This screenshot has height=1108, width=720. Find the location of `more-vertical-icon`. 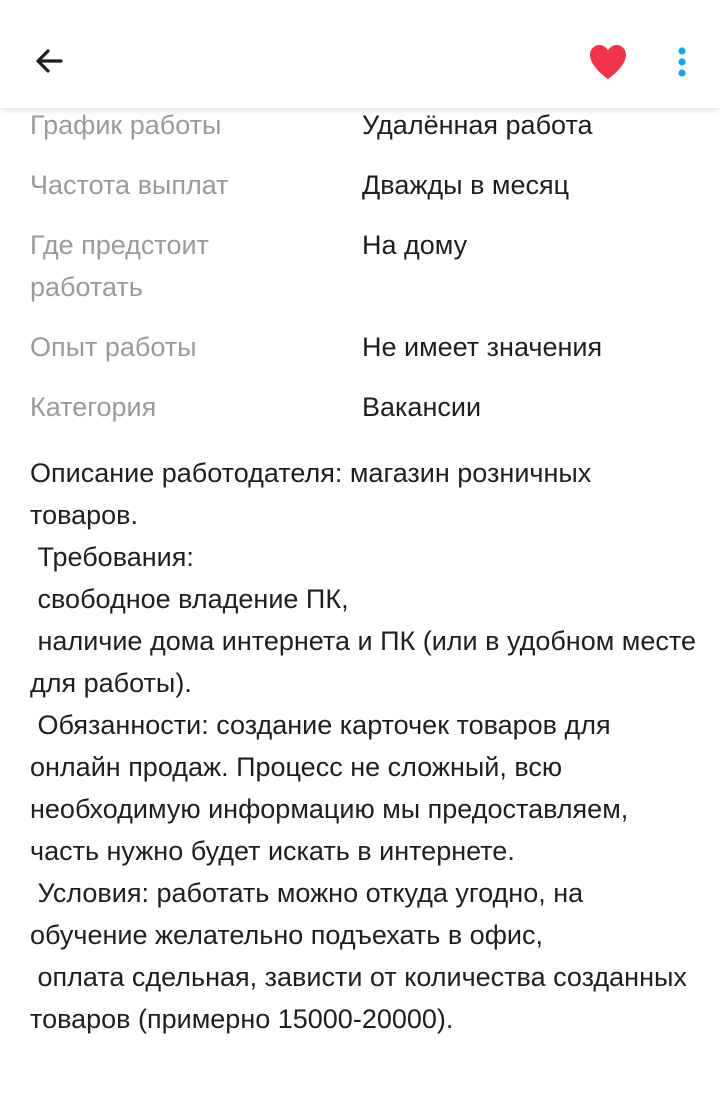

more-vertical-icon is located at coordinates (682, 62).